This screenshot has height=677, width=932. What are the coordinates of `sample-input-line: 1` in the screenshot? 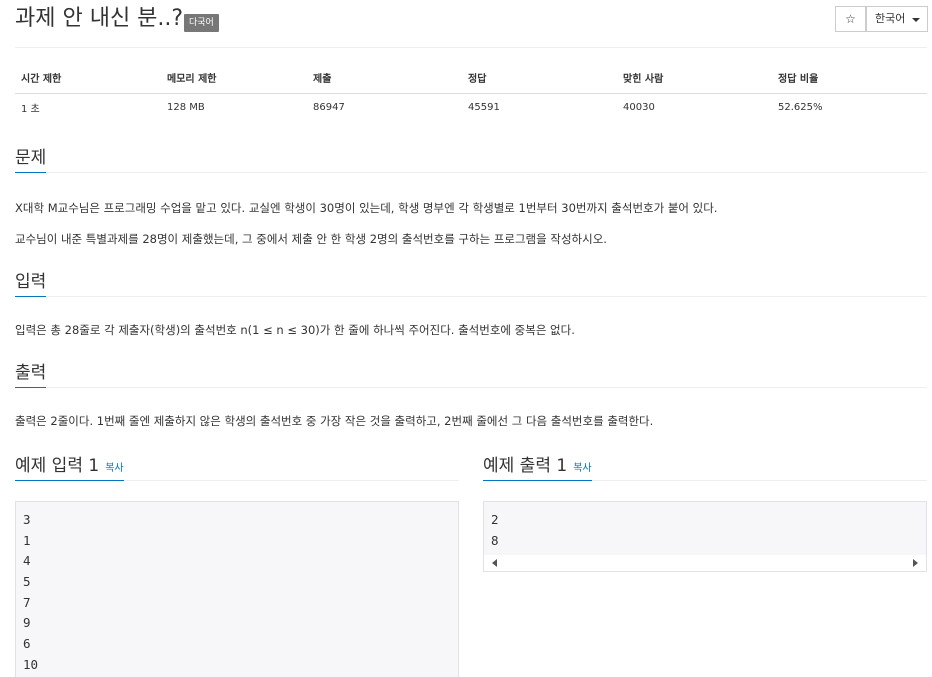 It's located at (27, 540).